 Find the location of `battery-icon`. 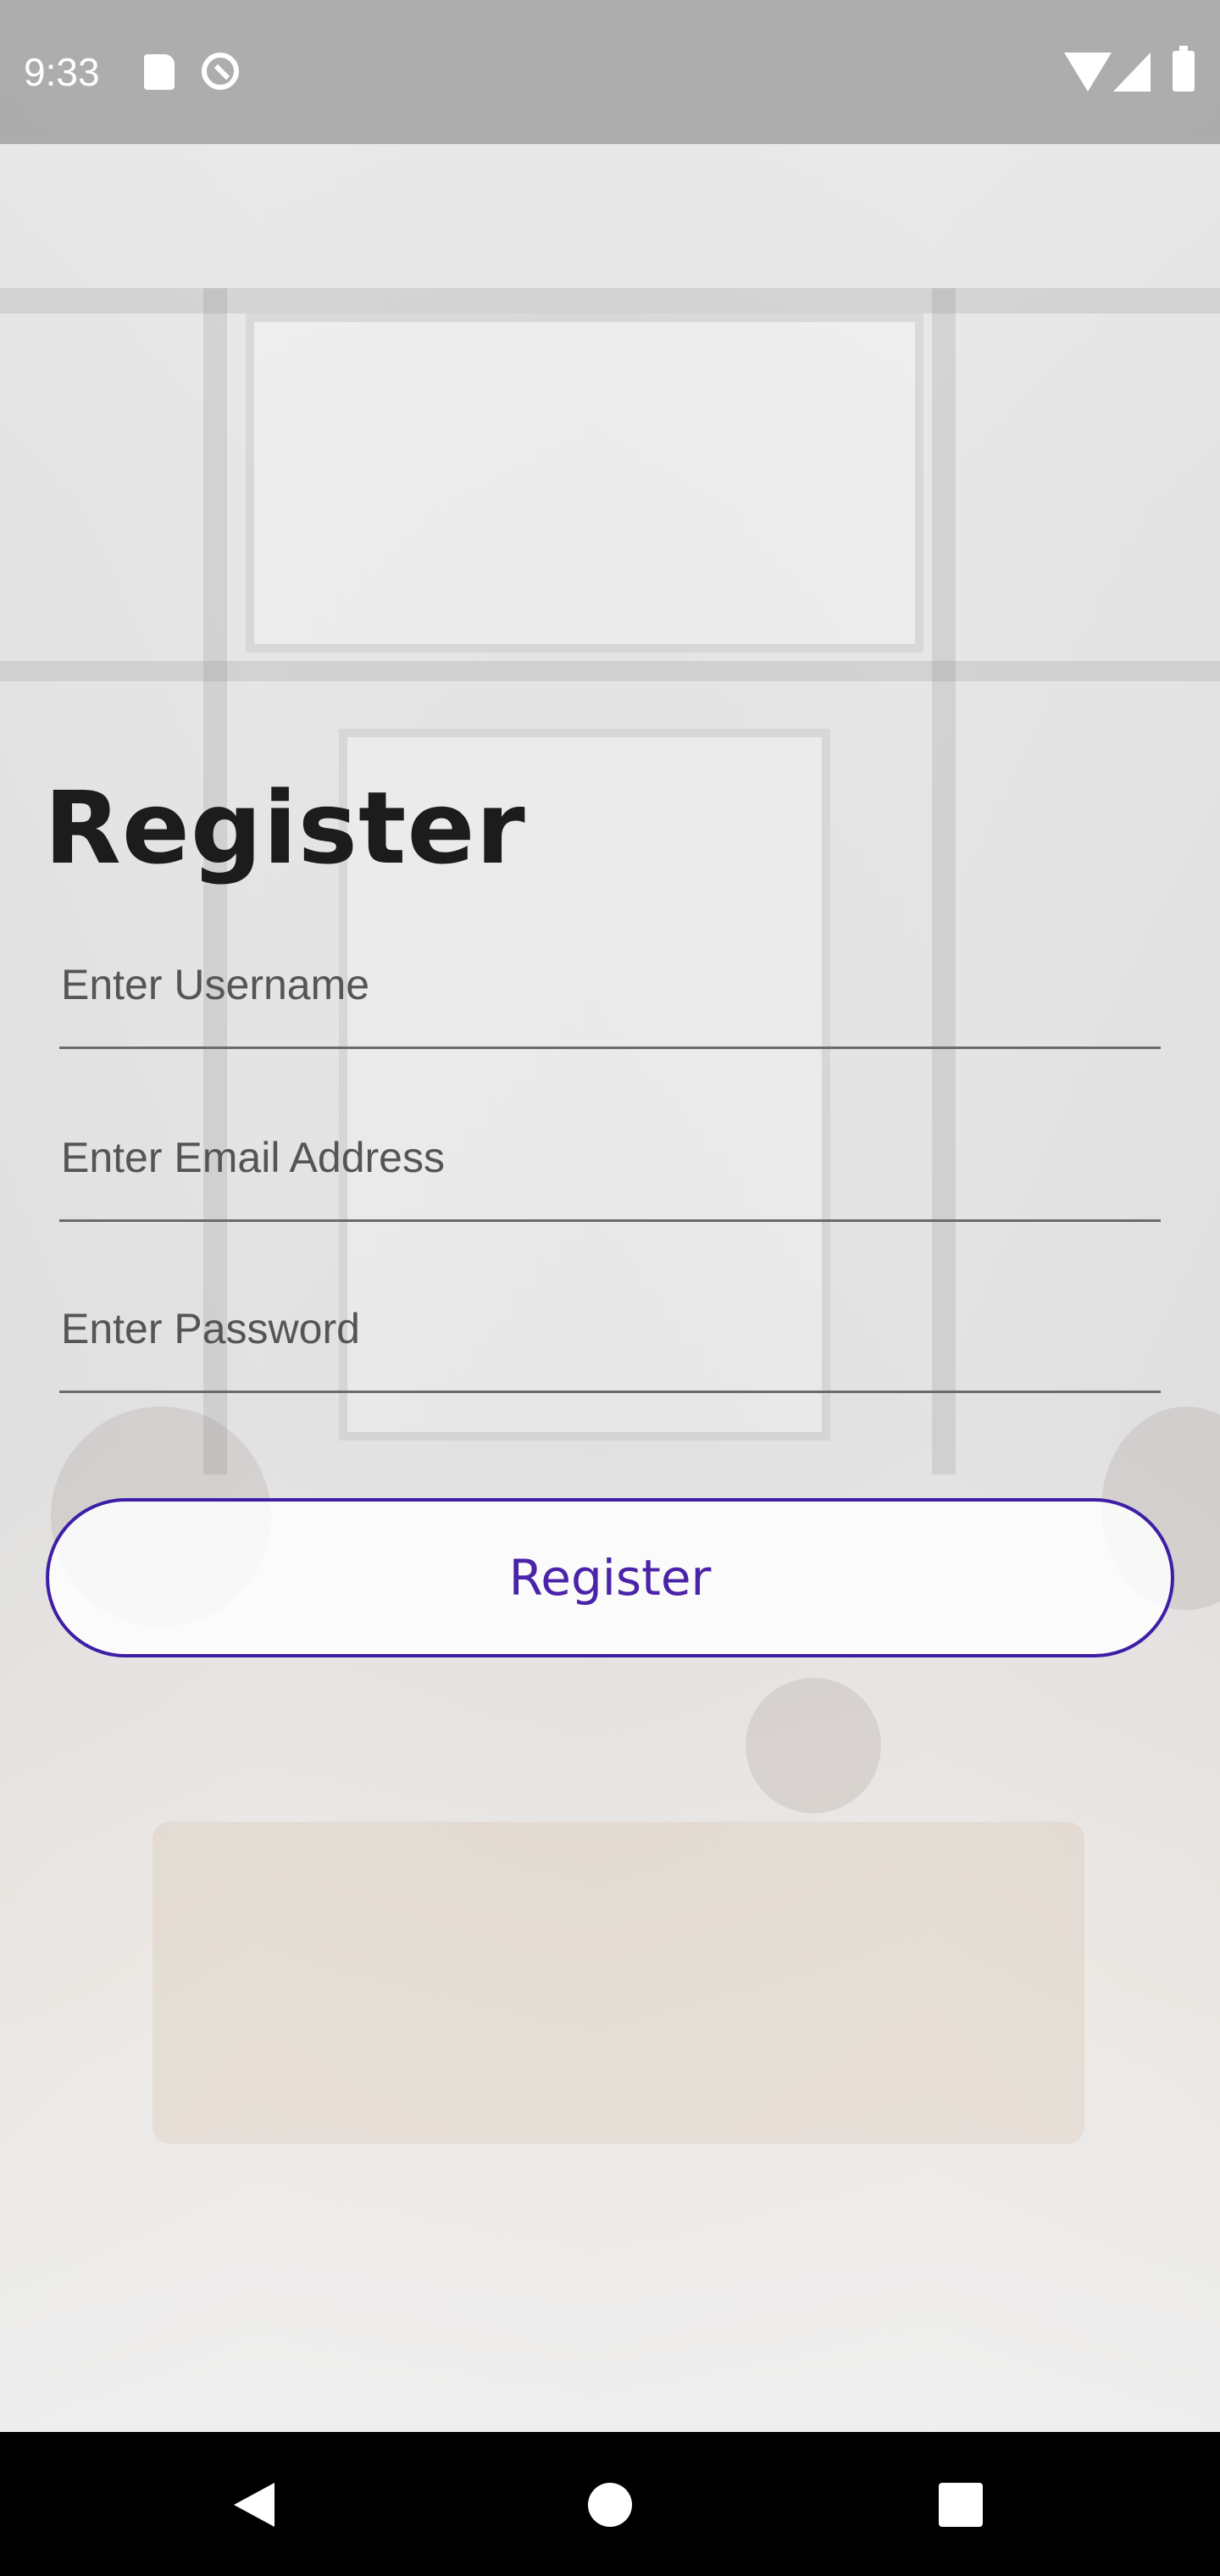

battery-icon is located at coordinates (1184, 69).